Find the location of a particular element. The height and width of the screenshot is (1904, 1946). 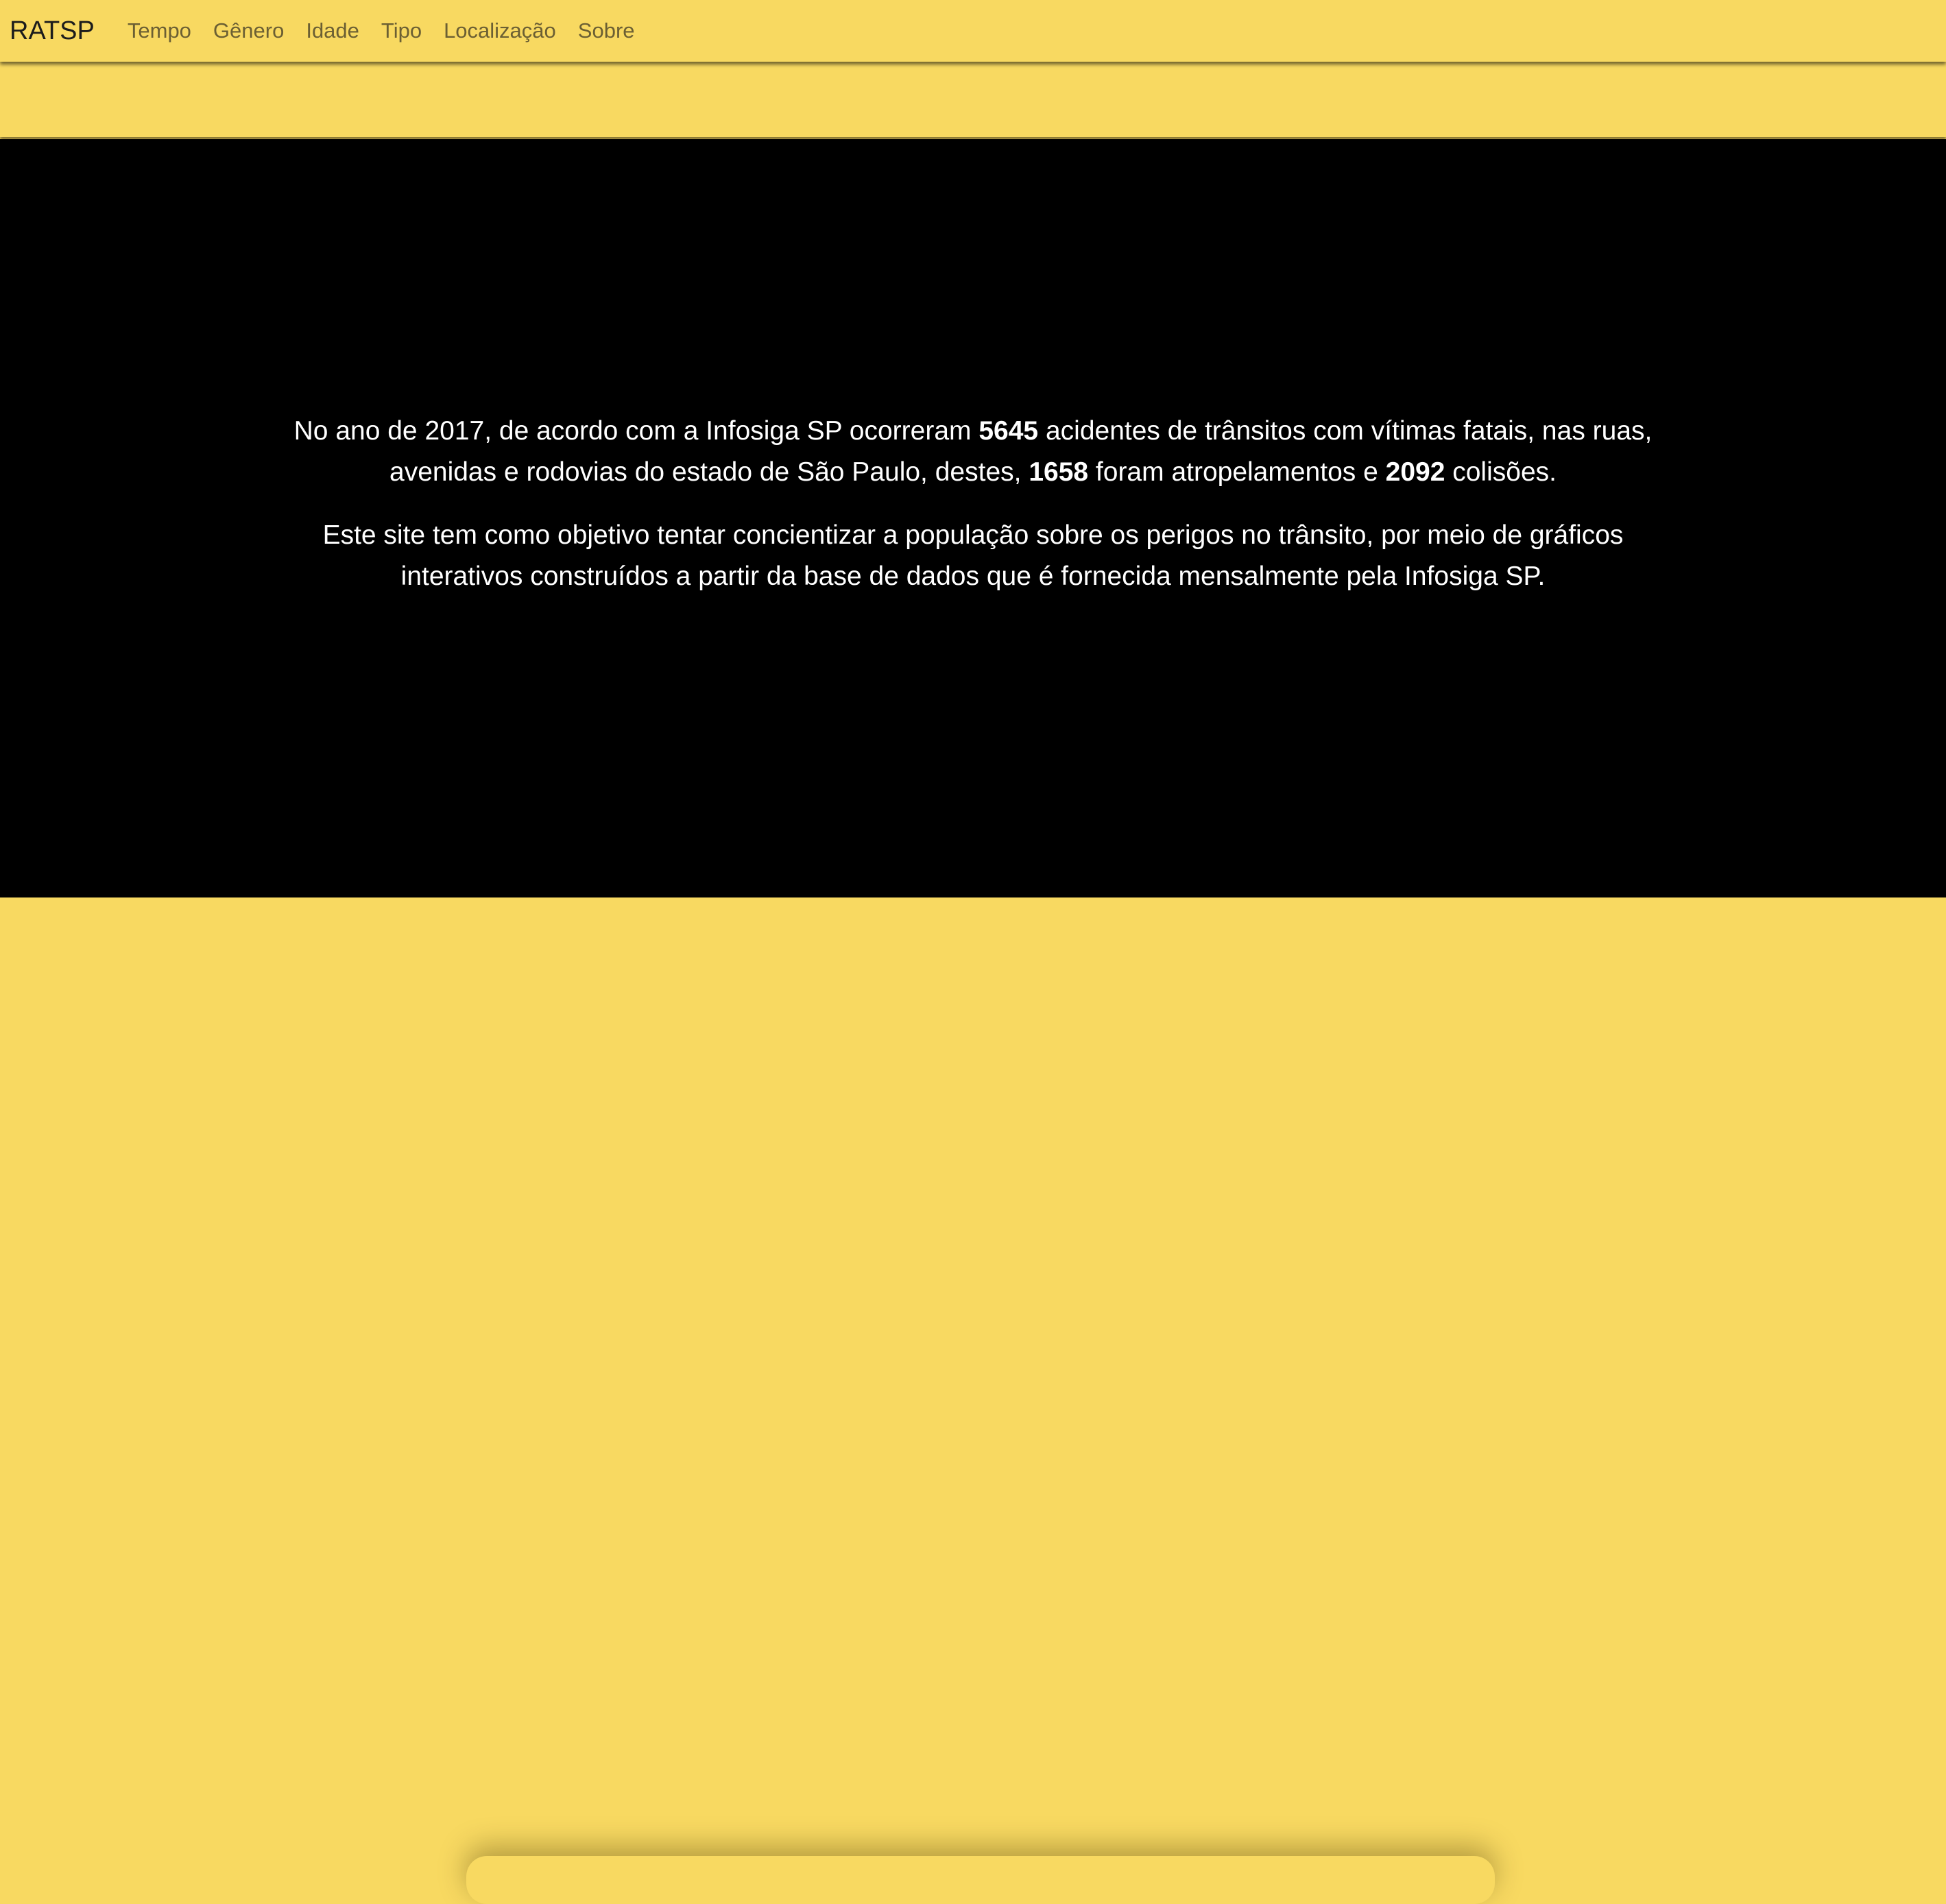

nav-item-sobre: Sobre is located at coordinates (606, 31).